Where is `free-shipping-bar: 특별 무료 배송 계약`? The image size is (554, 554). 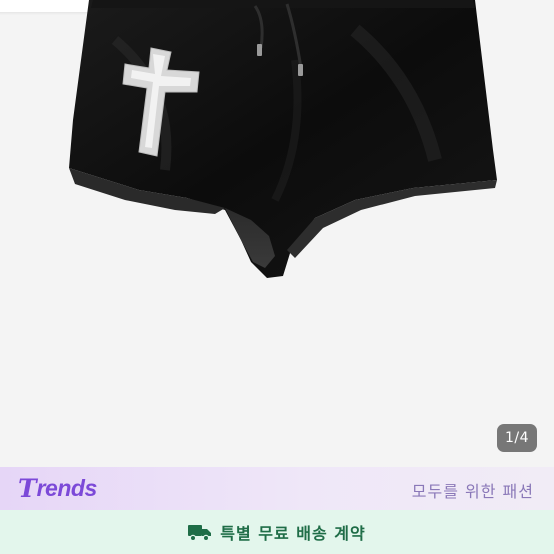 free-shipping-bar: 특별 무료 배송 계약 is located at coordinates (277, 532).